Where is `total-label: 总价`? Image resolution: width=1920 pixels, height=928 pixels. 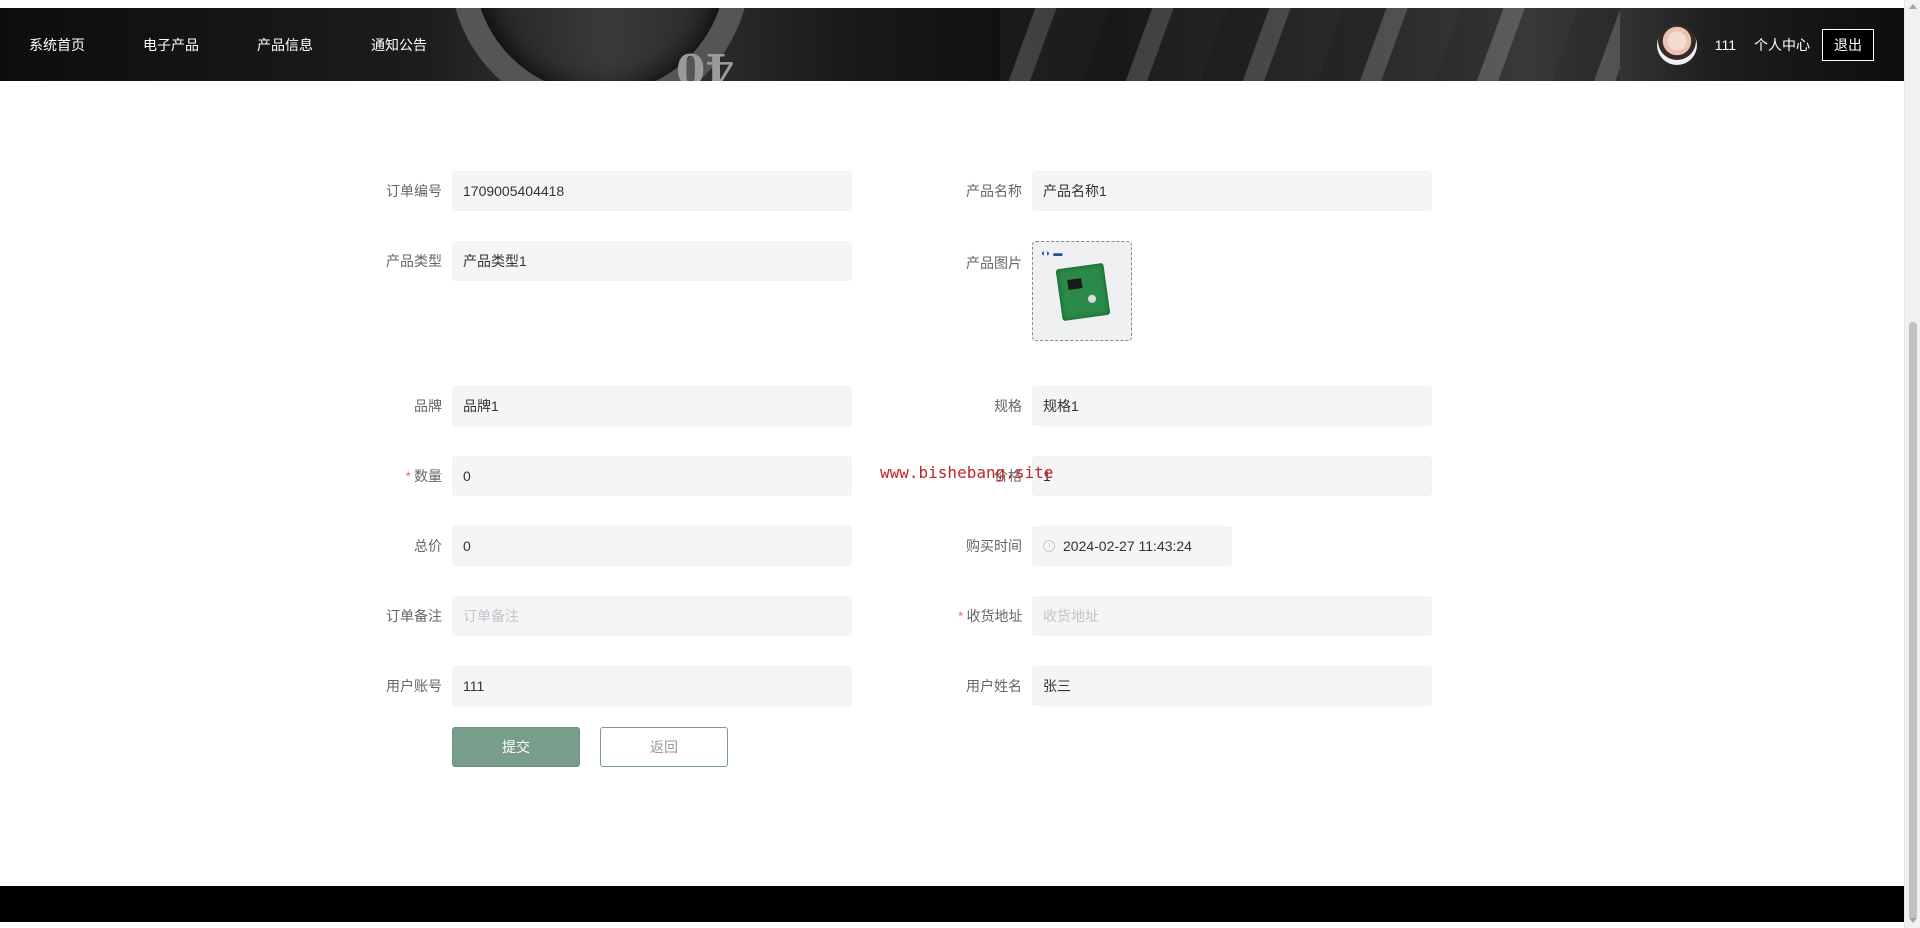
total-label: 总价 is located at coordinates (428, 546).